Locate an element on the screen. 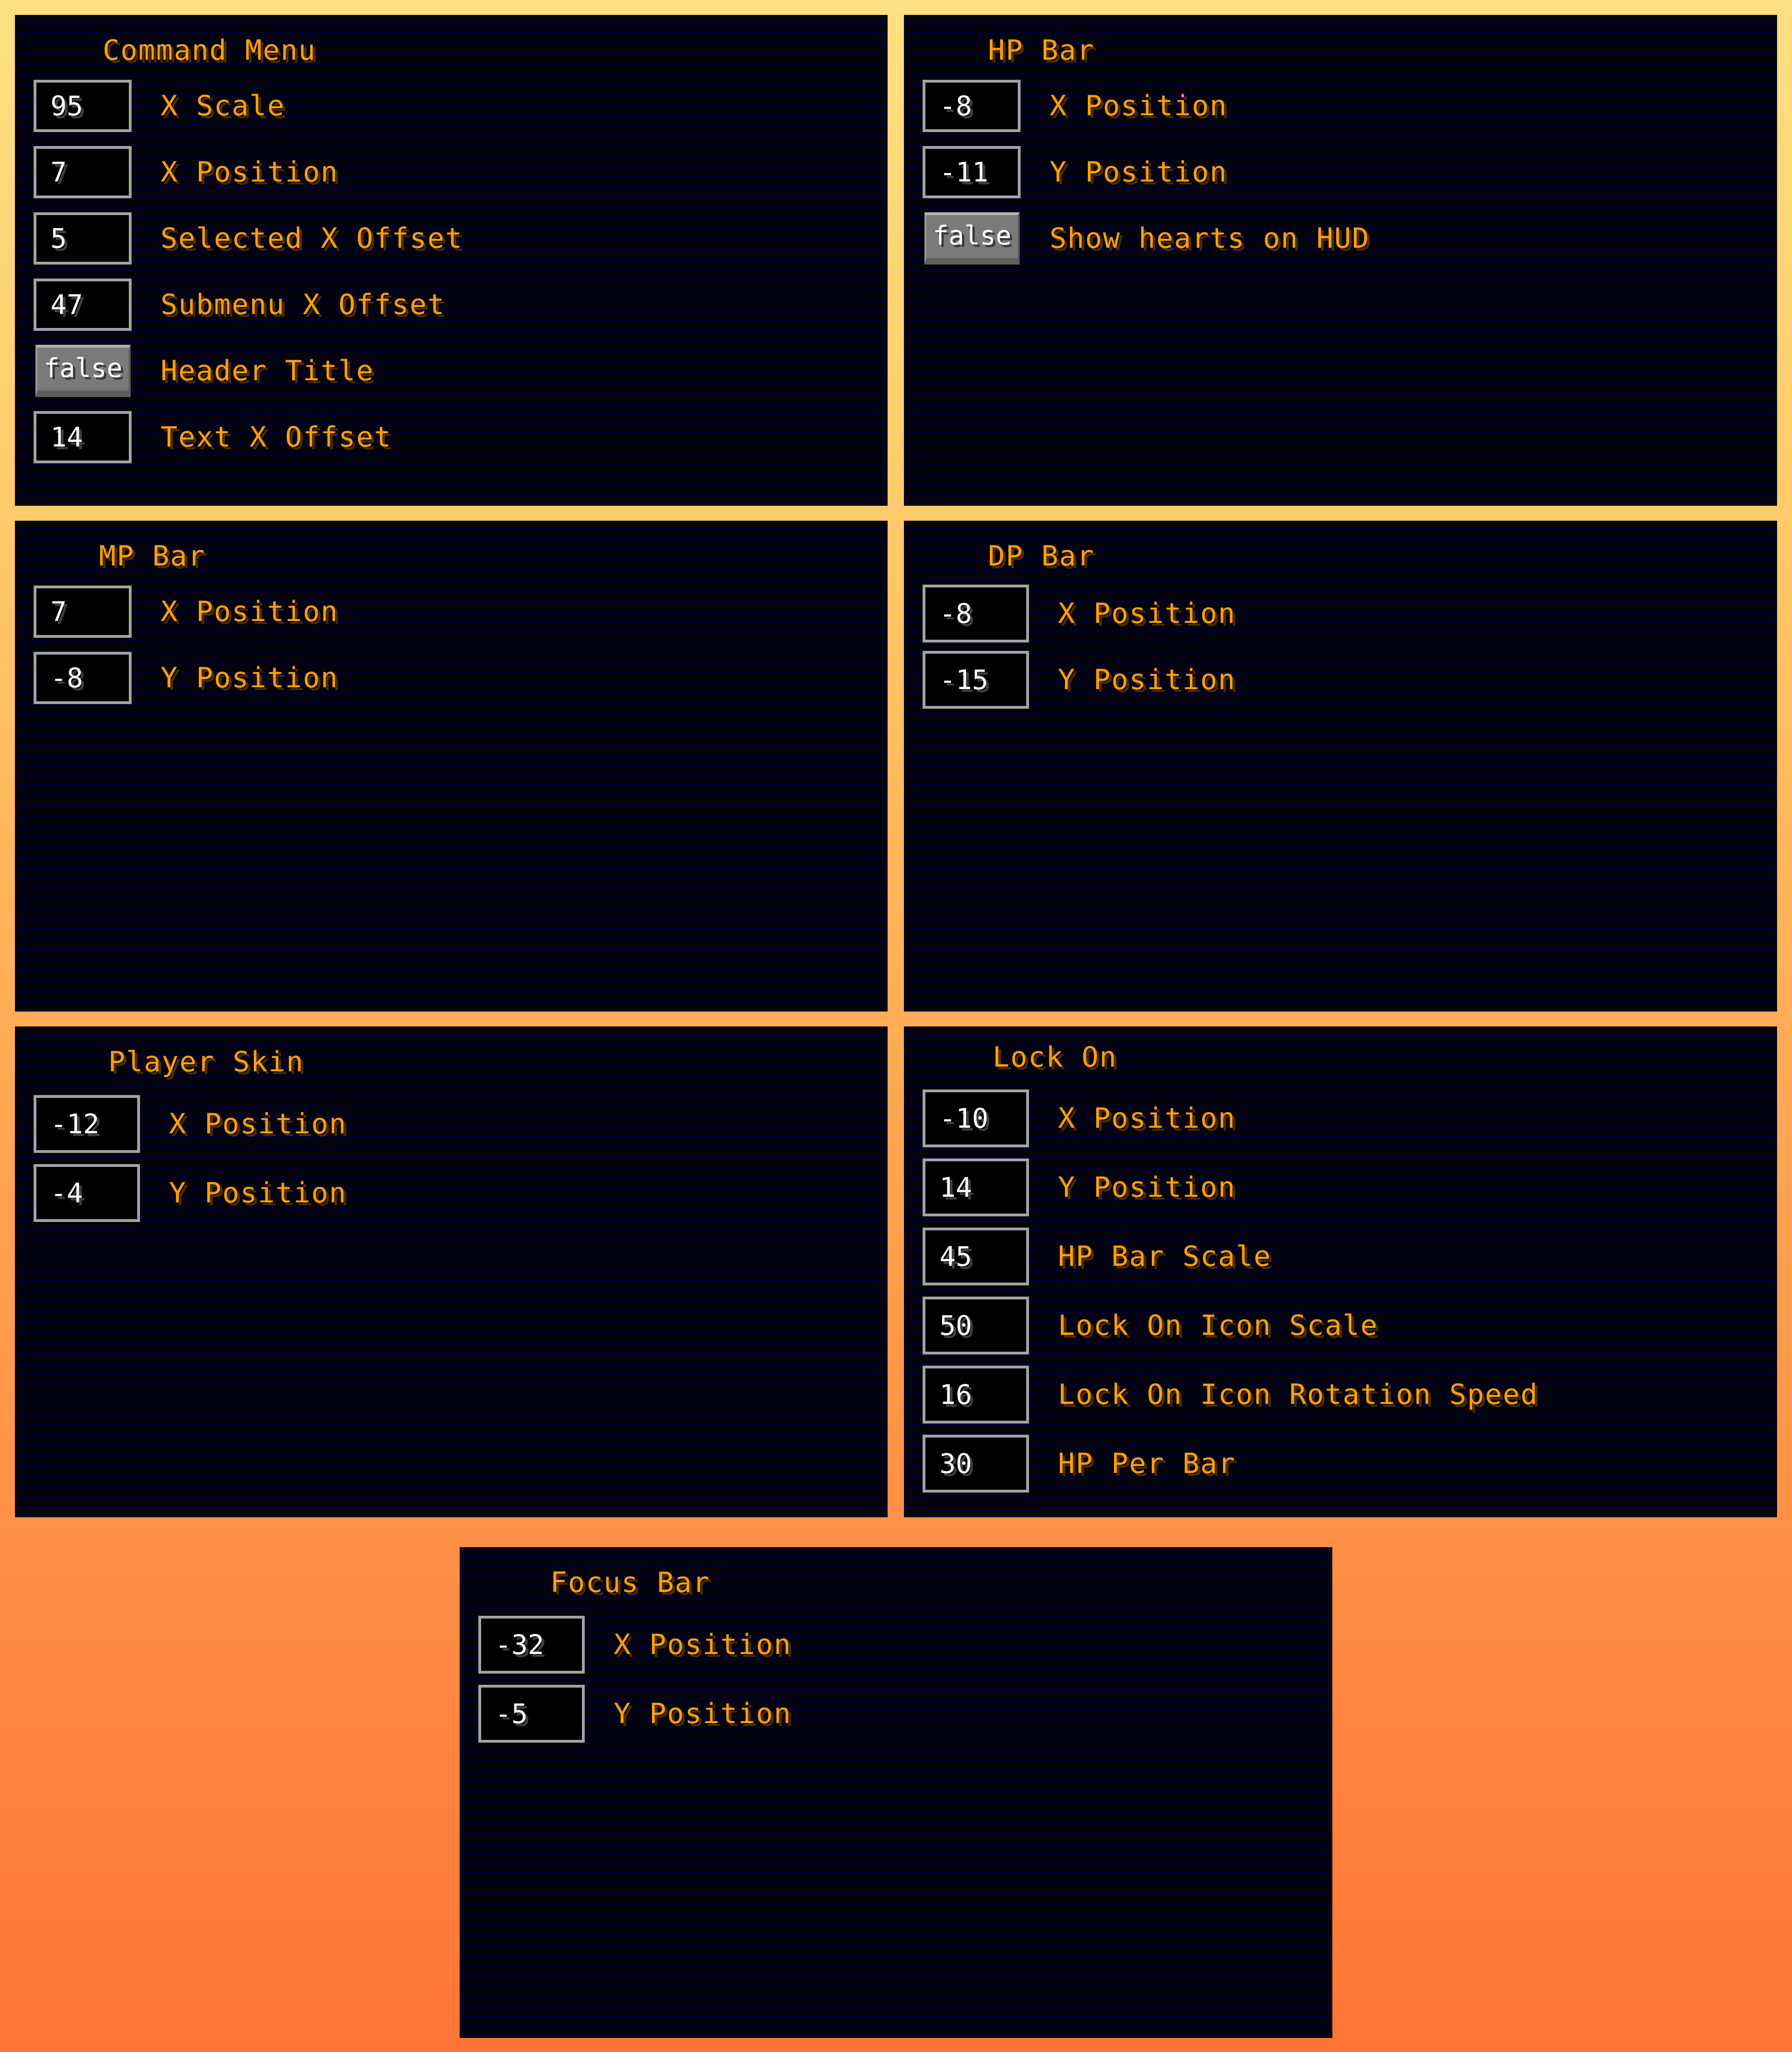 The height and width of the screenshot is (2052, 1792). setting-row-selected-x-offset: Selected X Offset is located at coordinates (248, 238).